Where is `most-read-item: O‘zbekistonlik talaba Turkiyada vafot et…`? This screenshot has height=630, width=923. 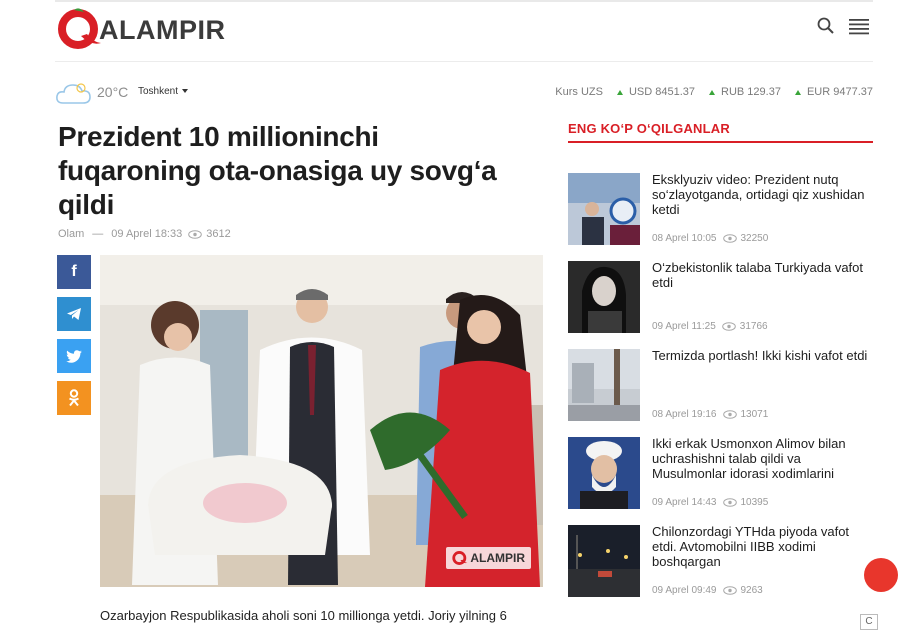 most-read-item: O‘zbekistonlik talaba Turkiyada vafot et… is located at coordinates (720, 296).